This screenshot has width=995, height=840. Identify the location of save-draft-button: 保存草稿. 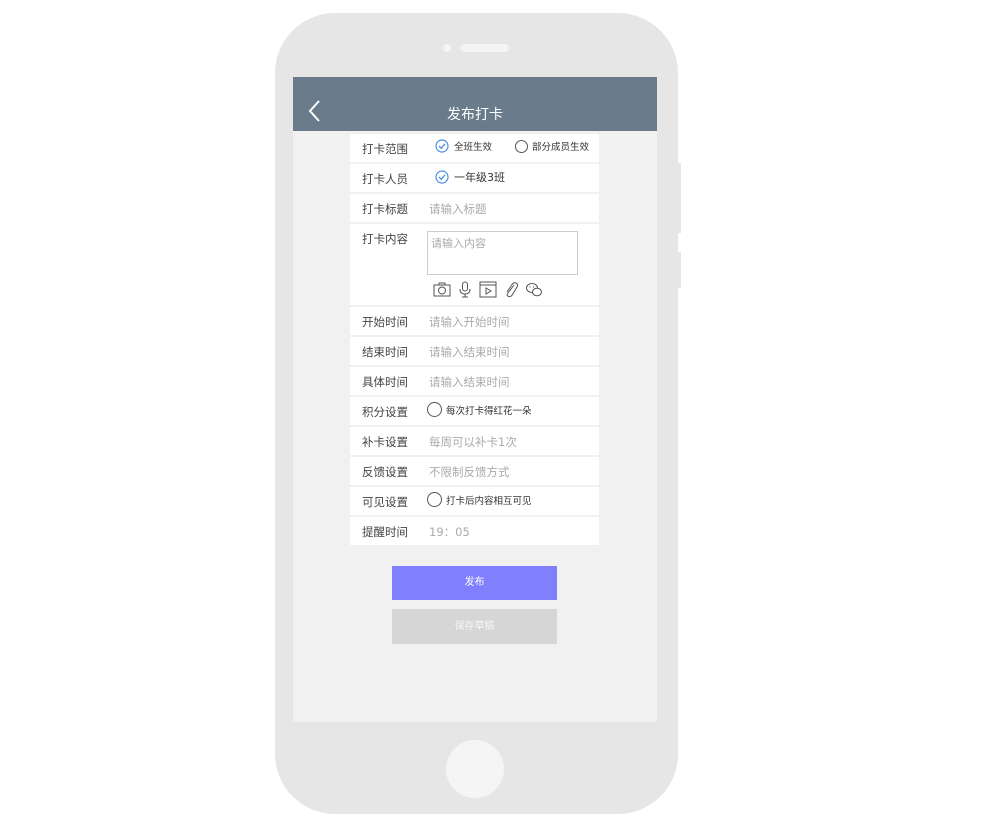
(474, 626).